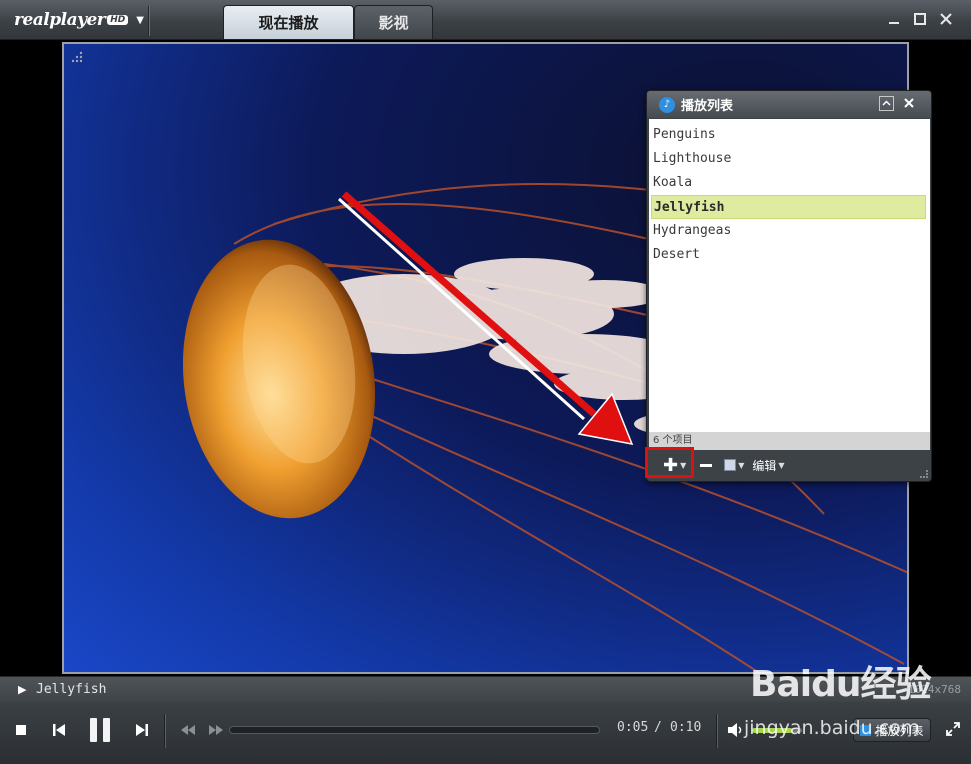 The image size is (971, 764). I want to click on collapse-icon, so click(886, 103).